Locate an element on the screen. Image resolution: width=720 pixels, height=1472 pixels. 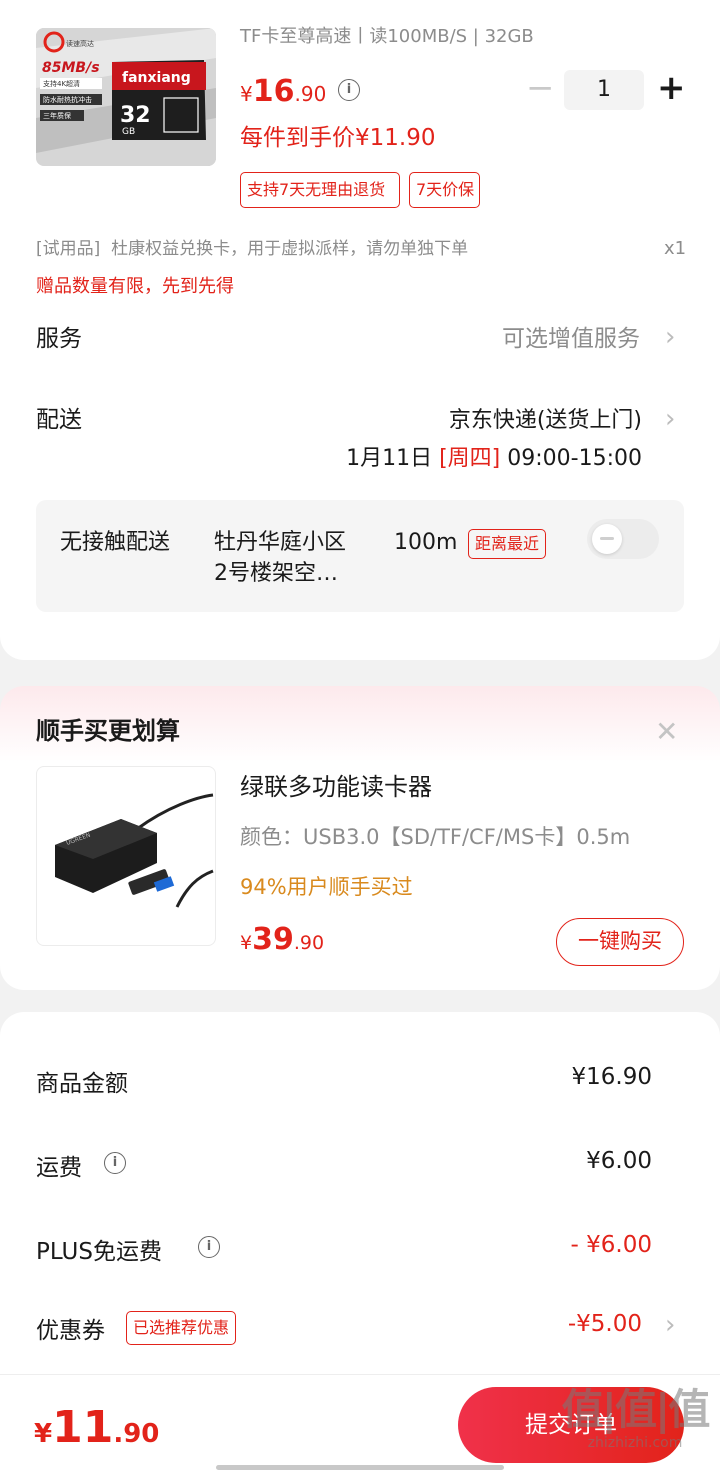
quantity-decrease-button: − is located at coordinates (540, 88).